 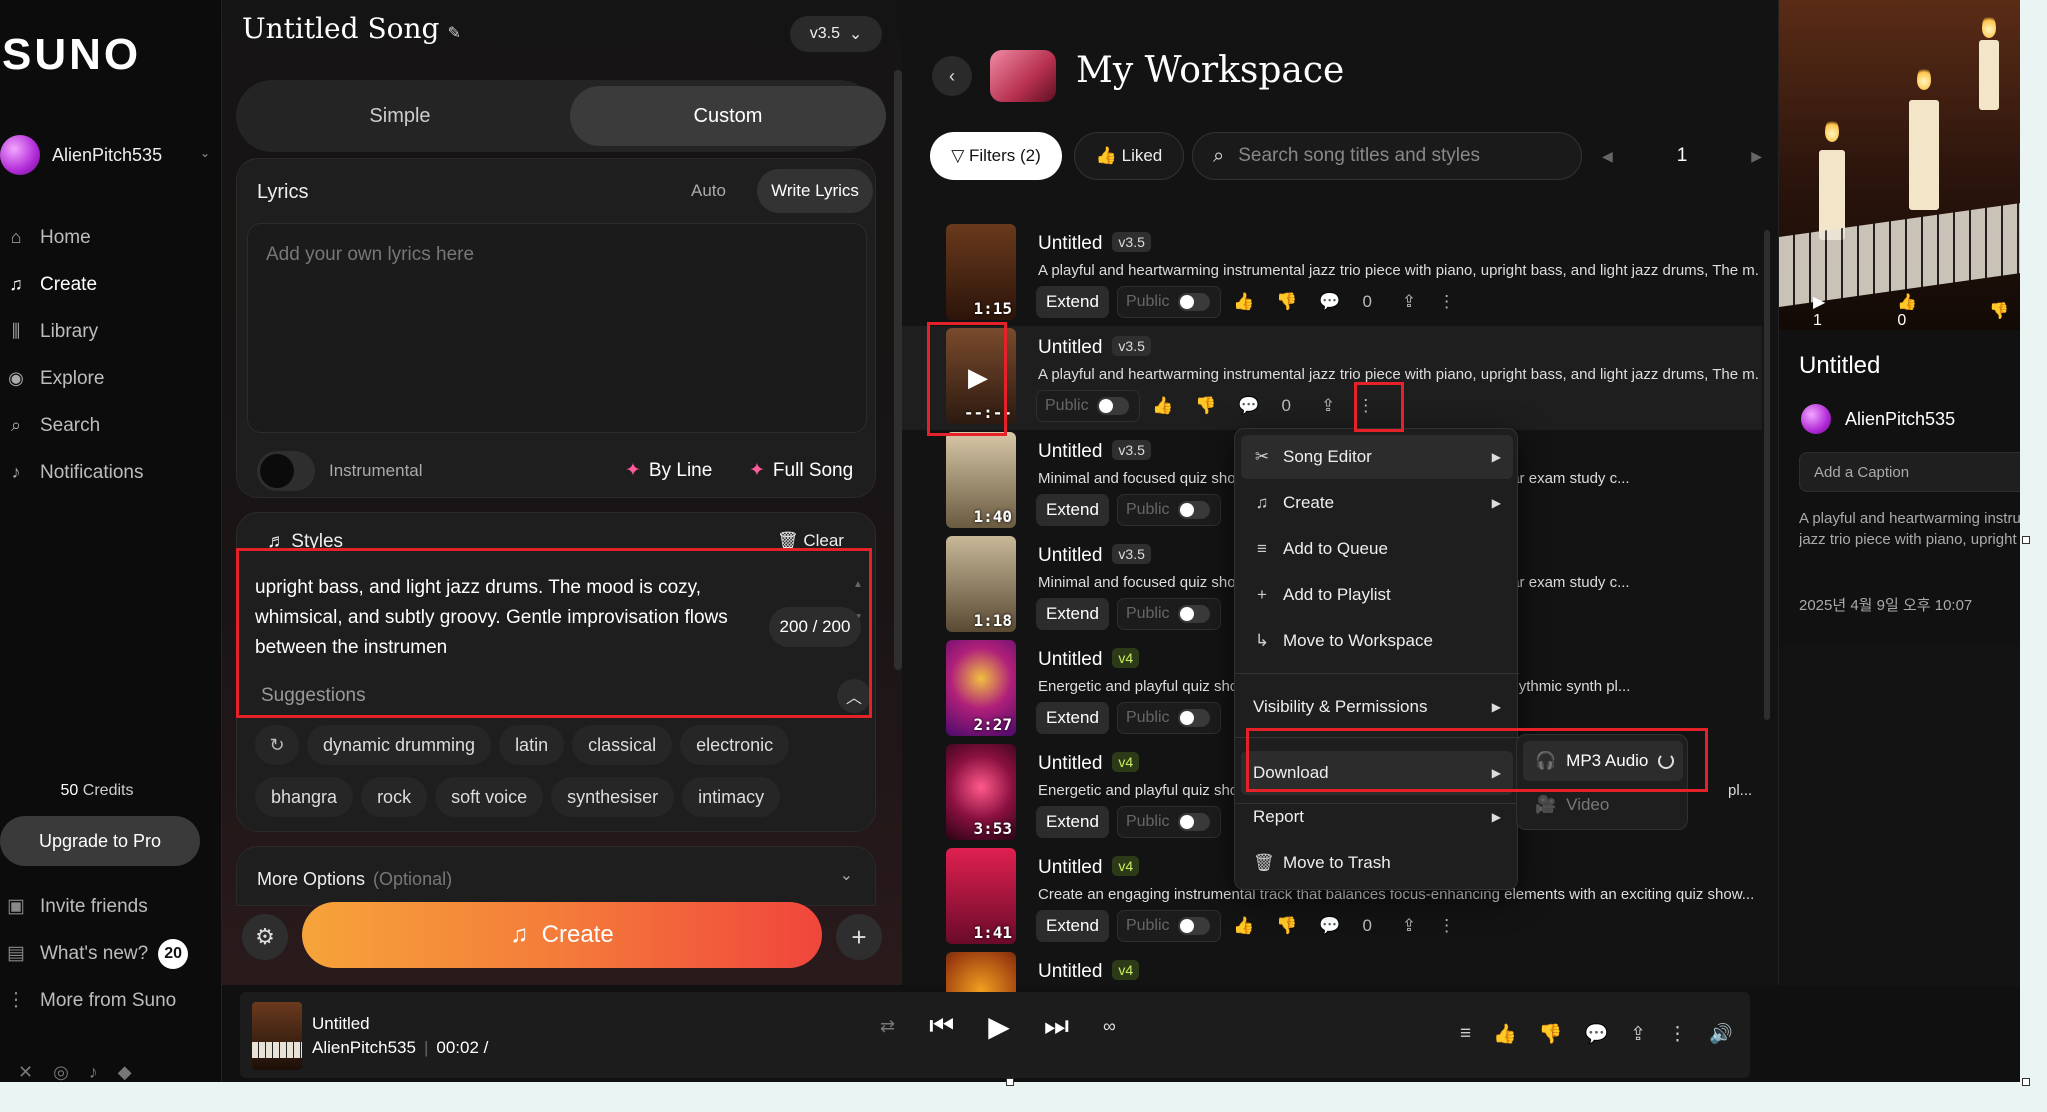 What do you see at coordinates (1387, 156) in the screenshot?
I see `song-search-input: ⌕ Search song titles and styles` at bounding box center [1387, 156].